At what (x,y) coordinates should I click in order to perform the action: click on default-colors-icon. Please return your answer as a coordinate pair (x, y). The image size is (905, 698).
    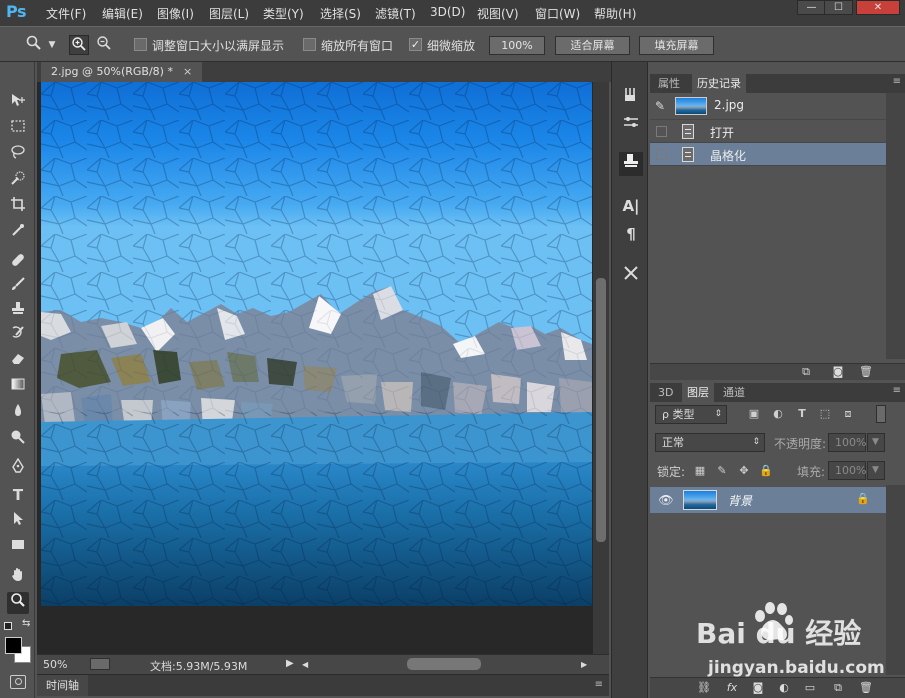
    Looking at the image, I should click on (8, 626).